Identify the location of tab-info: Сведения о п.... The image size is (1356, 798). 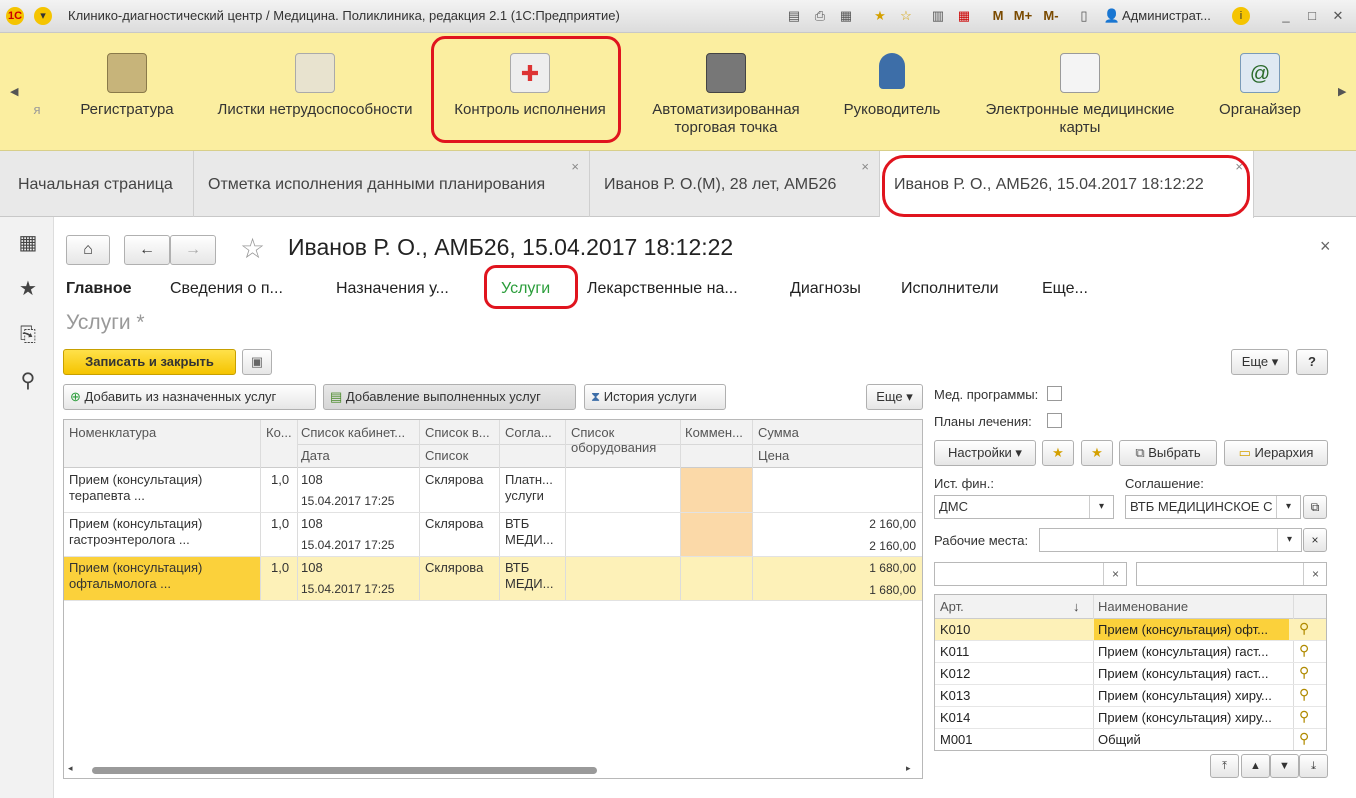
(226, 289).